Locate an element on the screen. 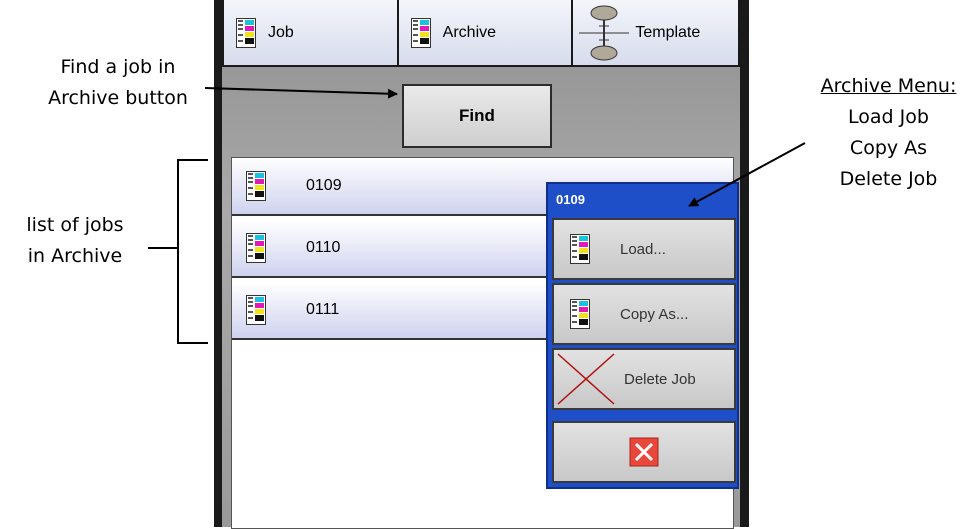 The height and width of the screenshot is (529, 977). archive-menu-callout-title: Archive Menu: is located at coordinates (888, 86).